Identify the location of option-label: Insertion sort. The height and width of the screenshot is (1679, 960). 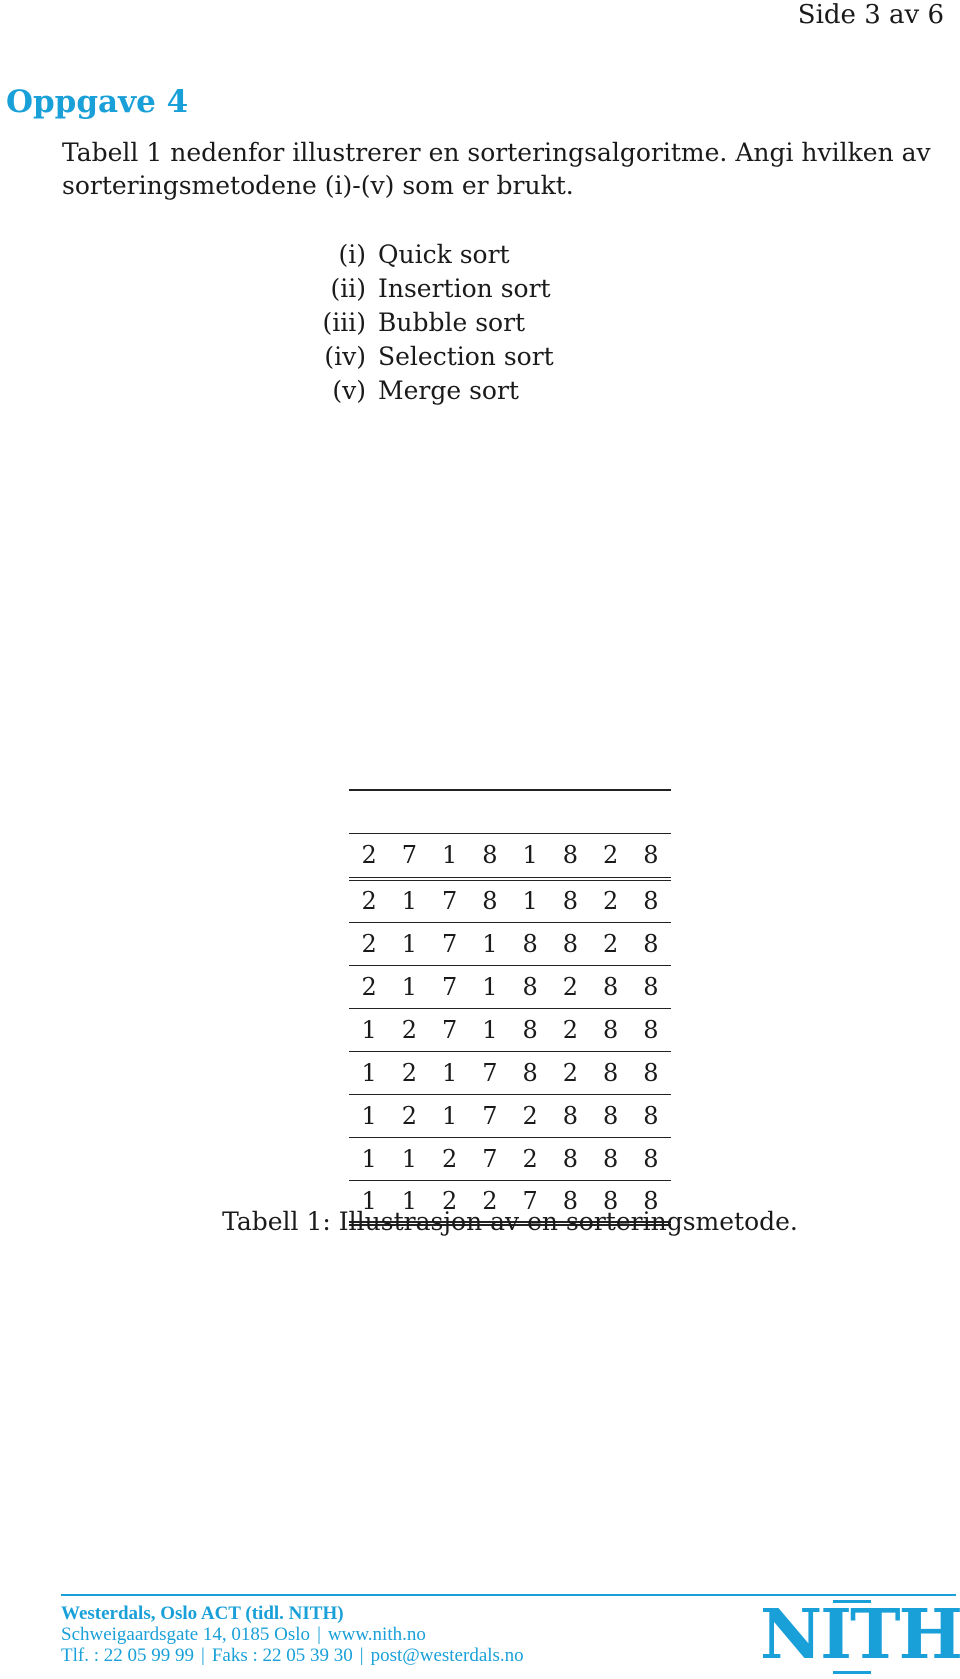
(464, 288).